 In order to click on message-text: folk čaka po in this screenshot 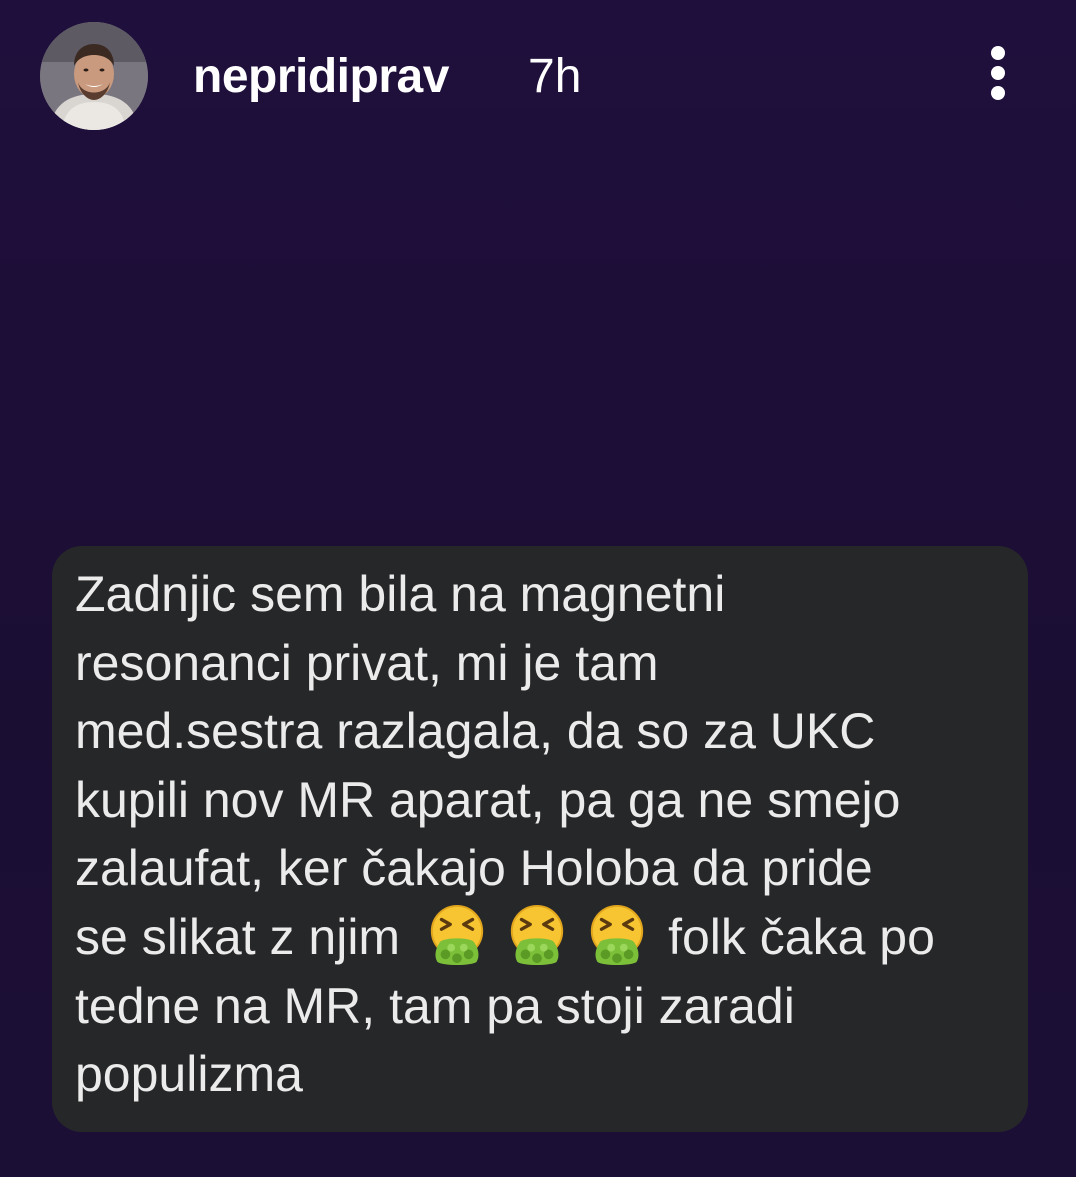, I will do `click(801, 936)`.